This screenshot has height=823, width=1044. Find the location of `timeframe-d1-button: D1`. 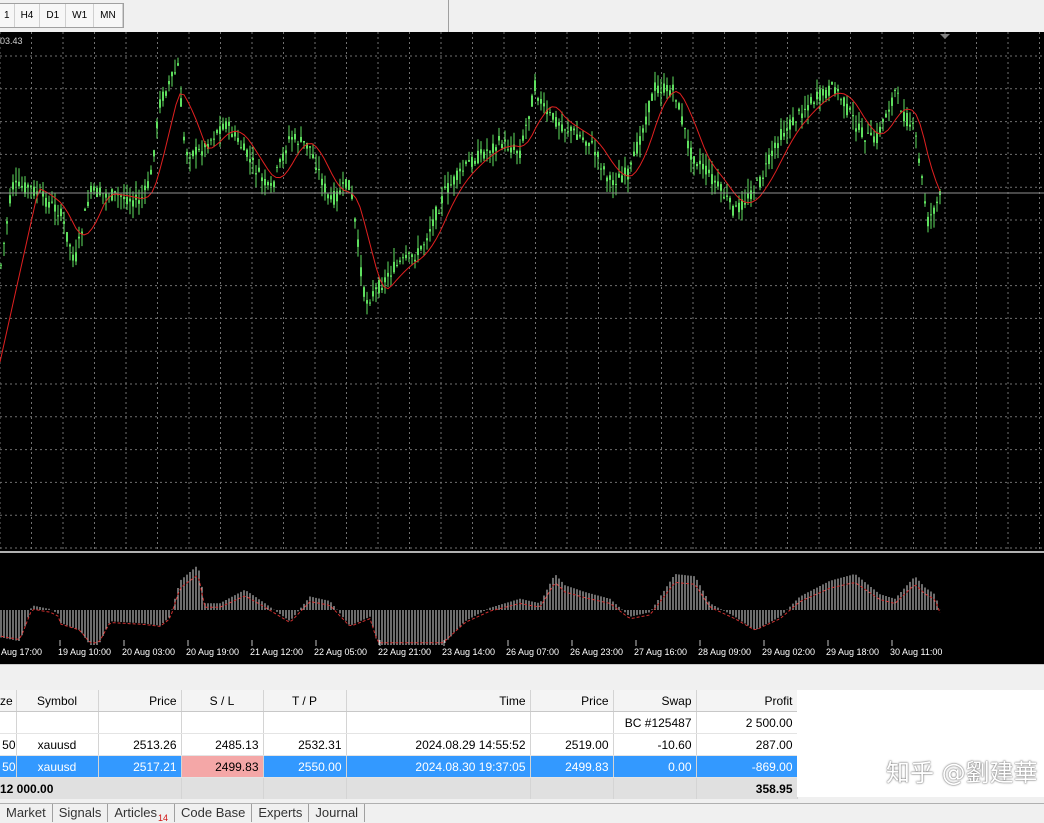

timeframe-d1-button: D1 is located at coordinates (53, 15).